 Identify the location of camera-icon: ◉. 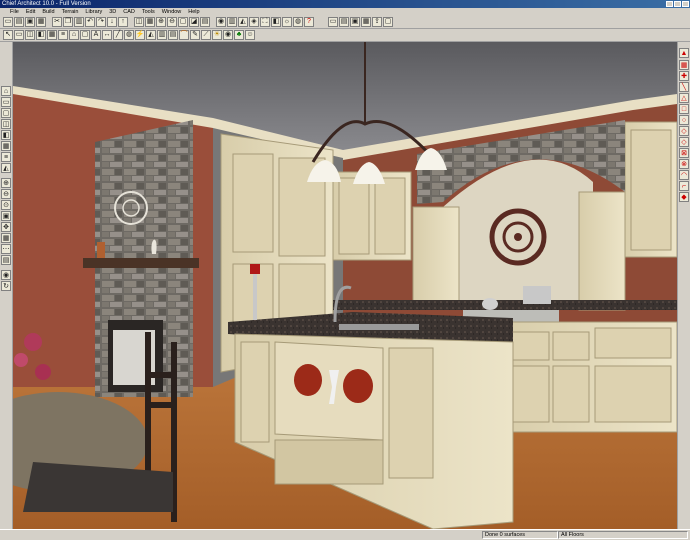
(221, 22).